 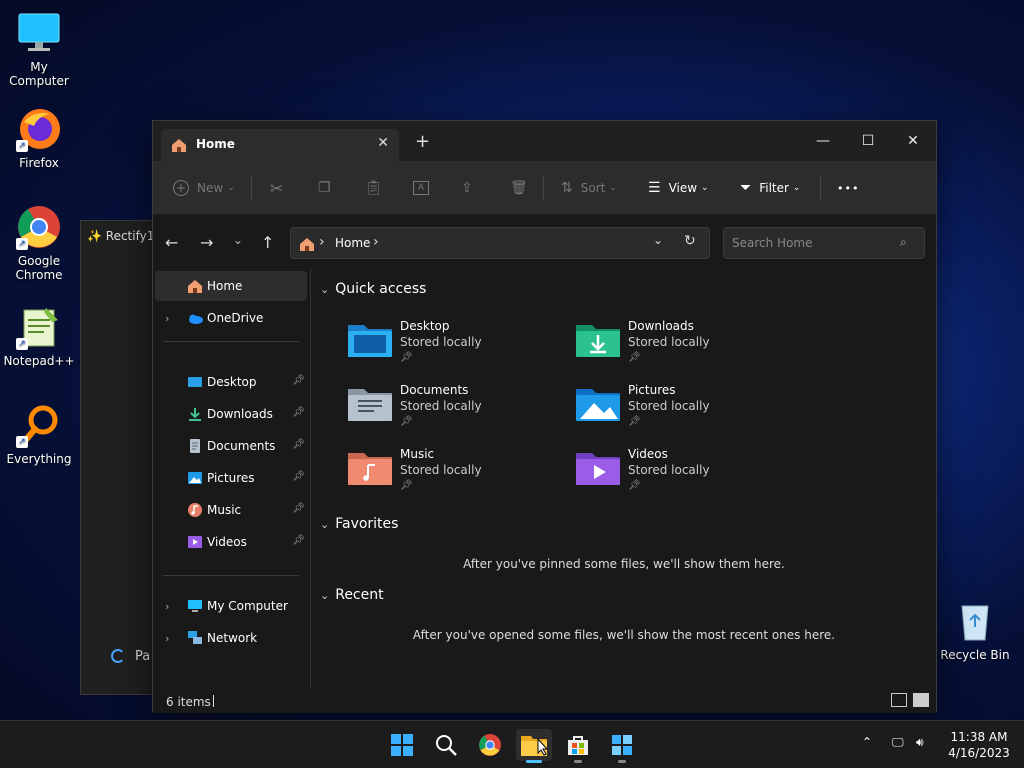 What do you see at coordinates (770, 188) in the screenshot?
I see `filter-button: ⏷ Filter ⌄` at bounding box center [770, 188].